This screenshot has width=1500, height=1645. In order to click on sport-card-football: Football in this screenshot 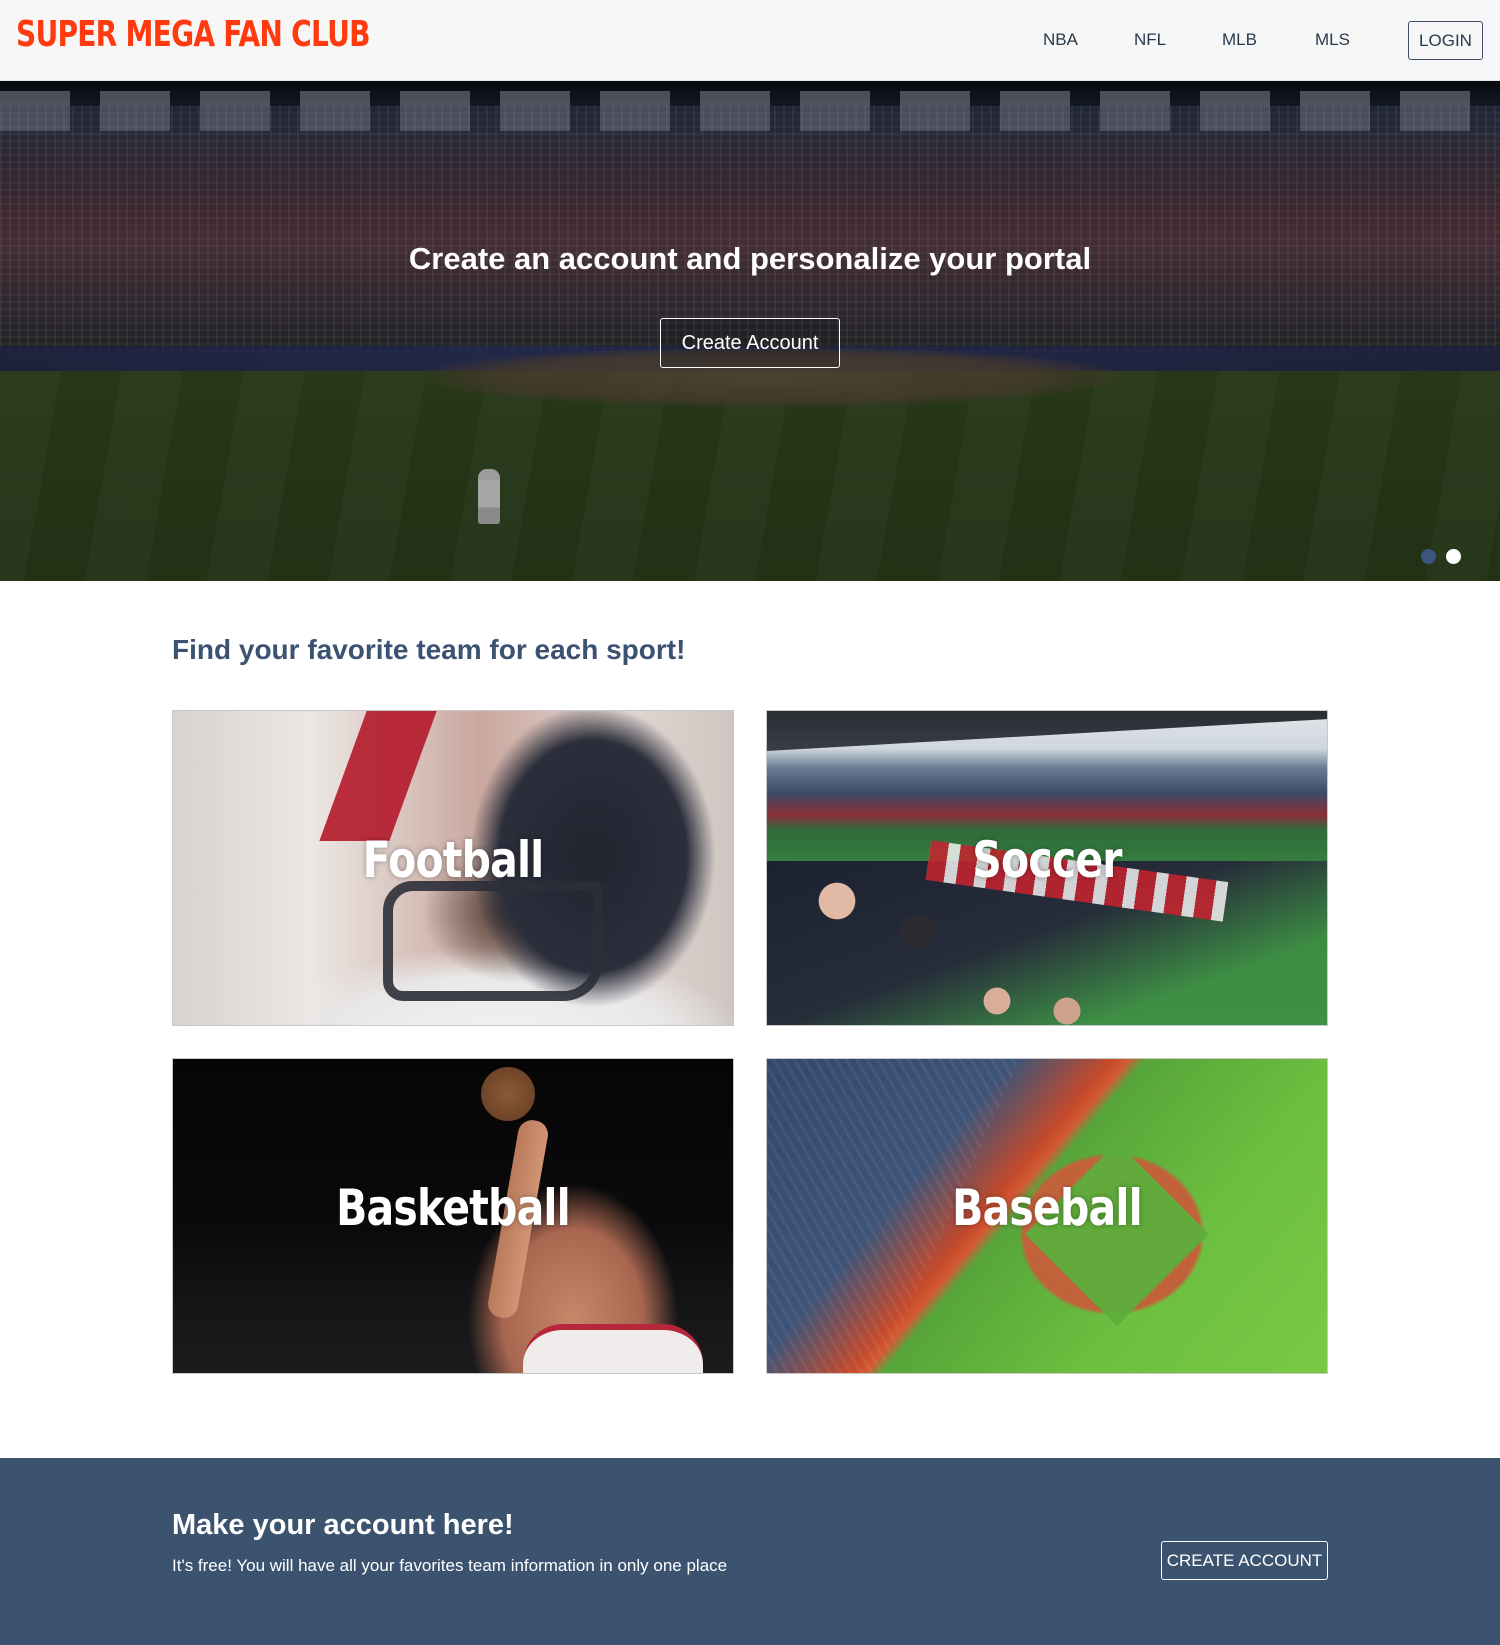, I will do `click(453, 868)`.